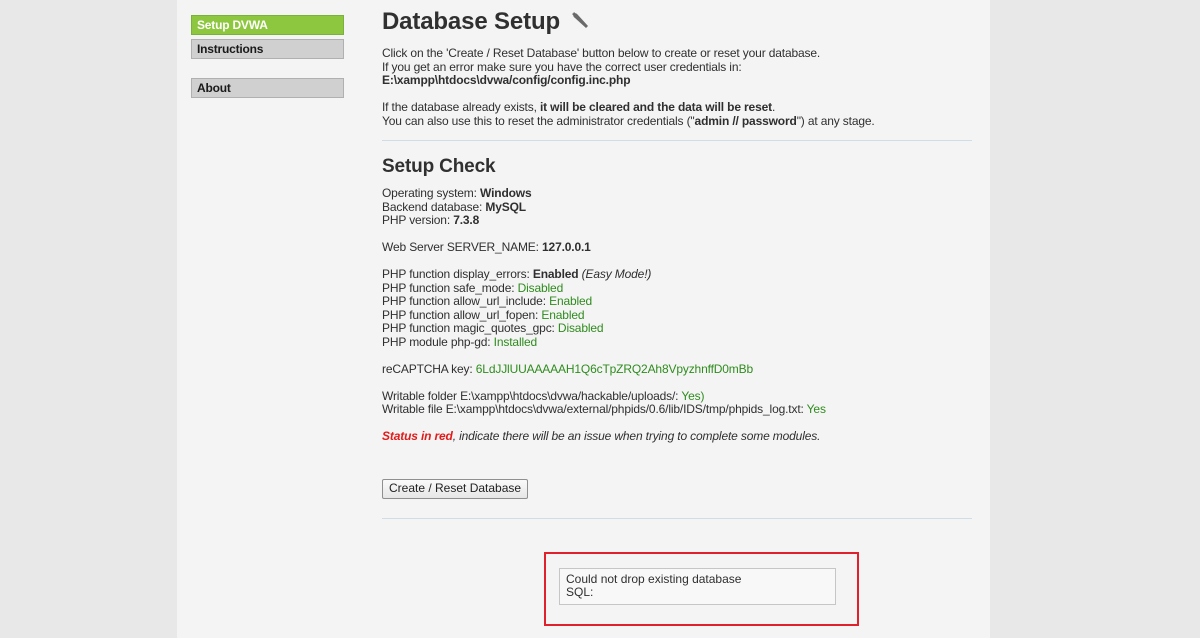 The width and height of the screenshot is (1200, 638). I want to click on error-sql-line: SQL:, so click(580, 592).